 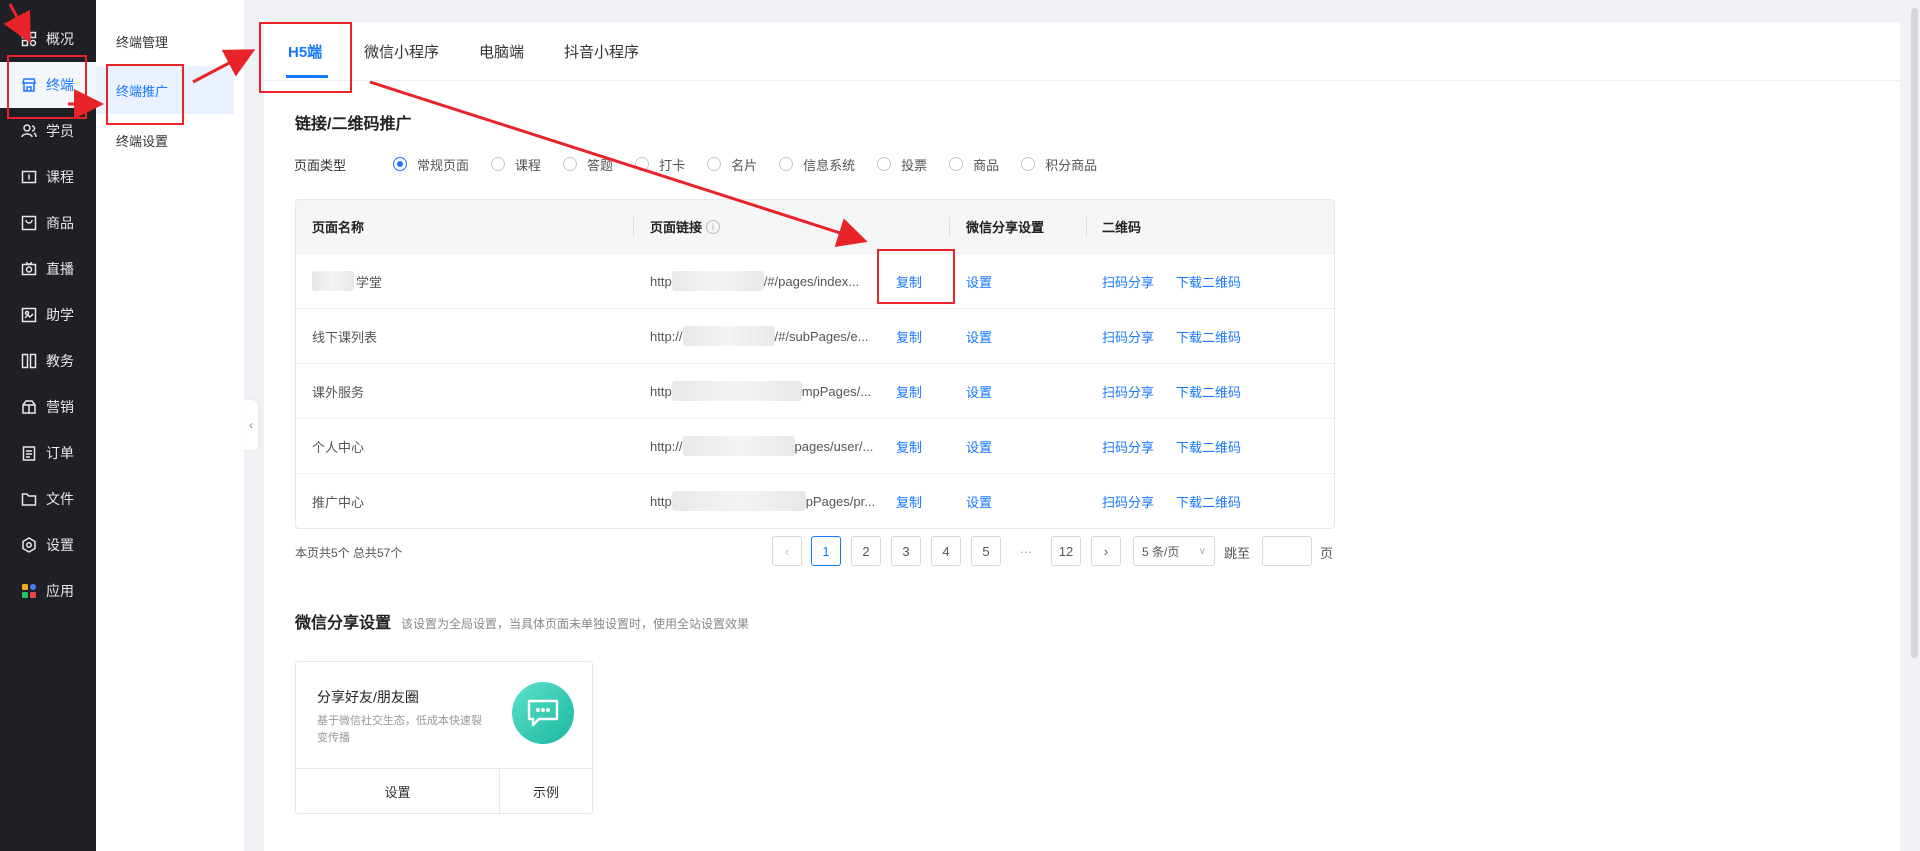 I want to click on page-button: 4, so click(x=946, y=551).